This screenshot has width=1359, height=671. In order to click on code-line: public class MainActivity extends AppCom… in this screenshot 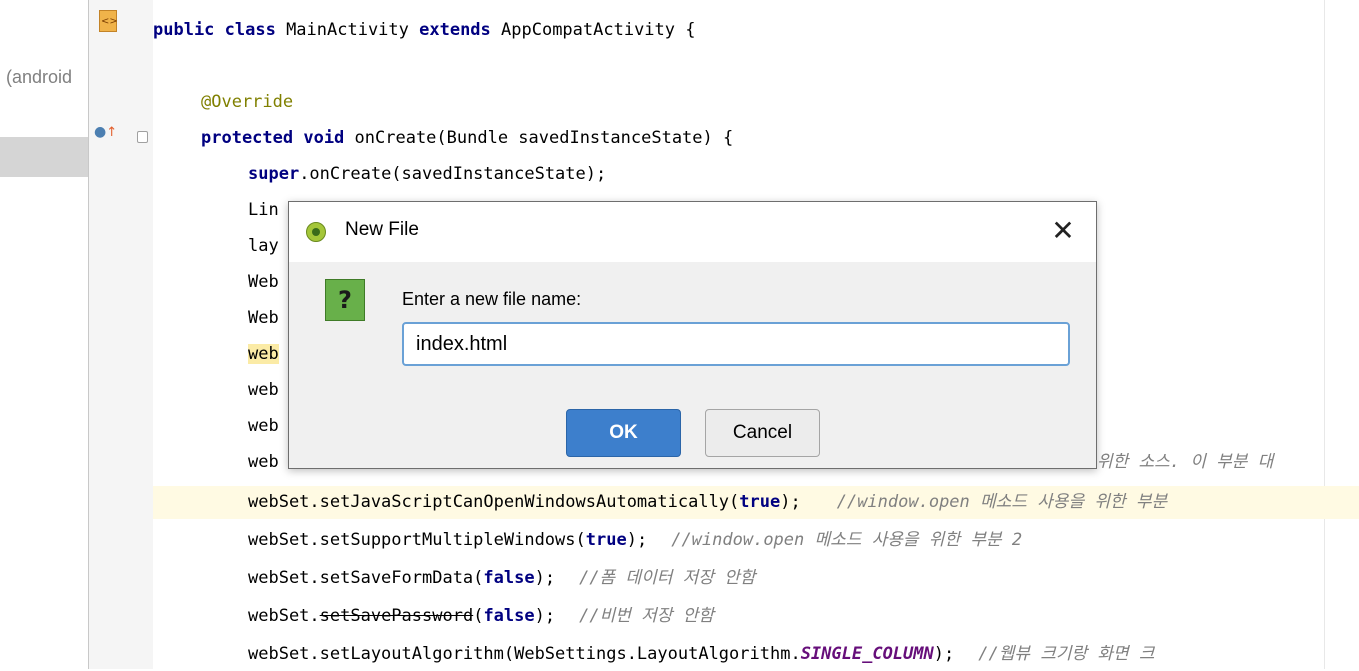, I will do `click(424, 30)`.